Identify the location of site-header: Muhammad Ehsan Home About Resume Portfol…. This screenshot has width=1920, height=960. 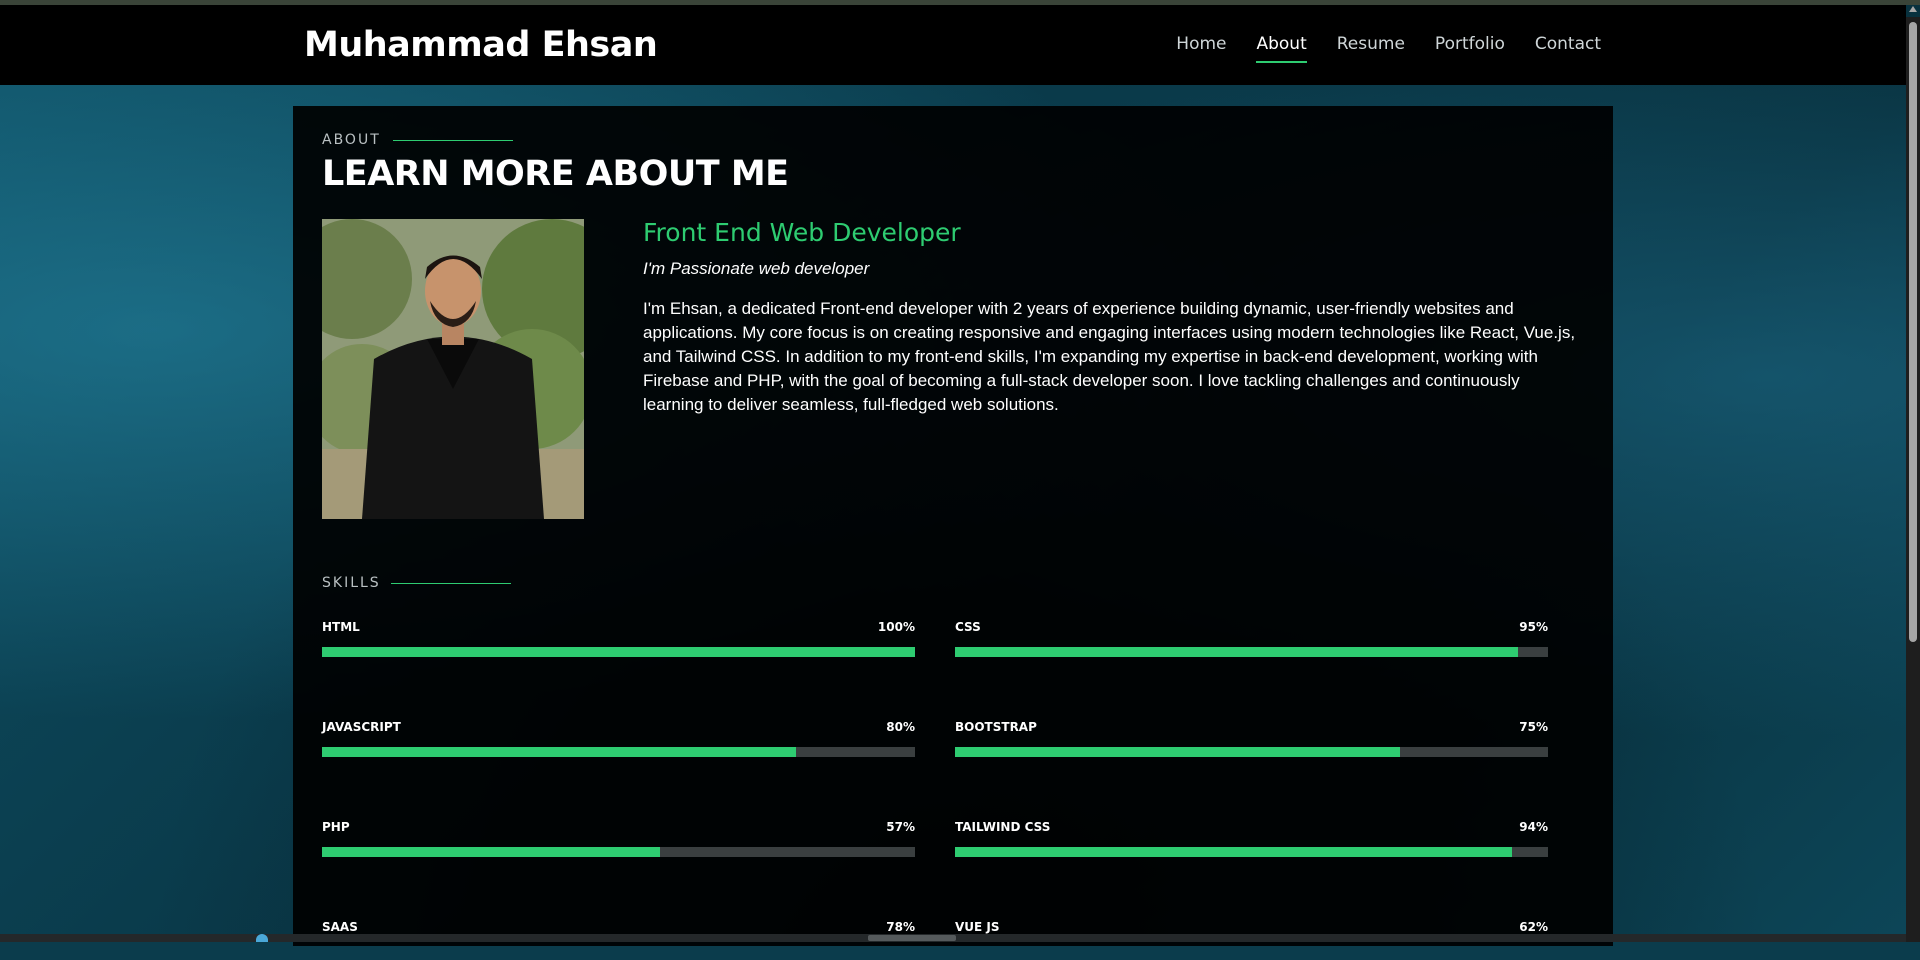
(953, 45).